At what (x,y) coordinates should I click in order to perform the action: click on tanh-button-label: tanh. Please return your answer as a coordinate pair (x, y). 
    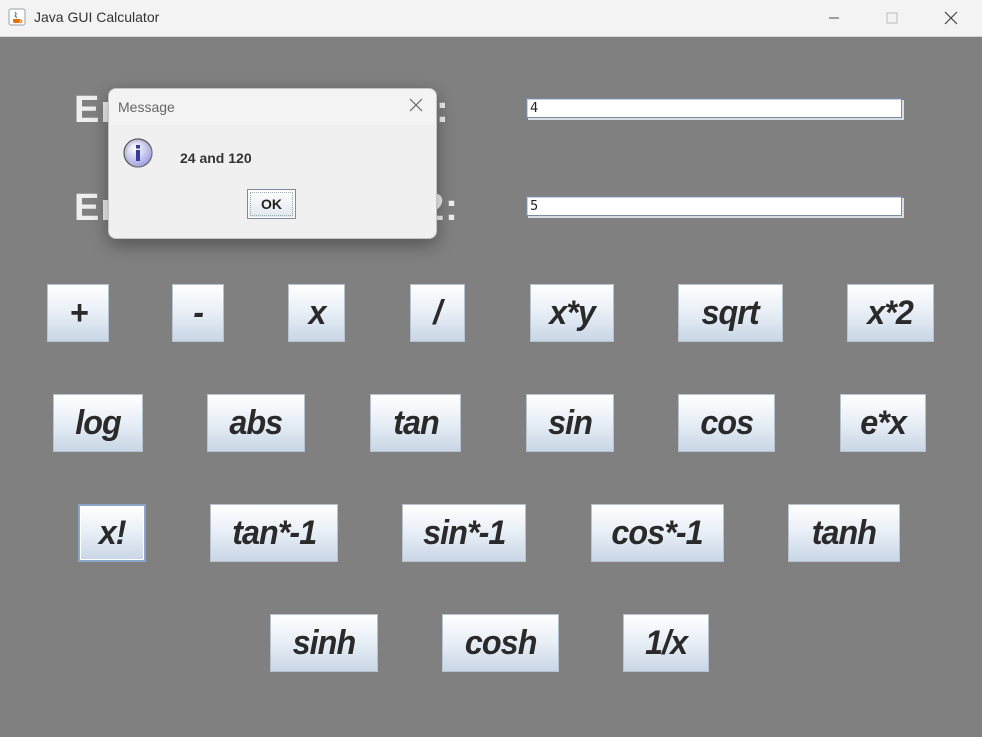
    Looking at the image, I should click on (844, 532).